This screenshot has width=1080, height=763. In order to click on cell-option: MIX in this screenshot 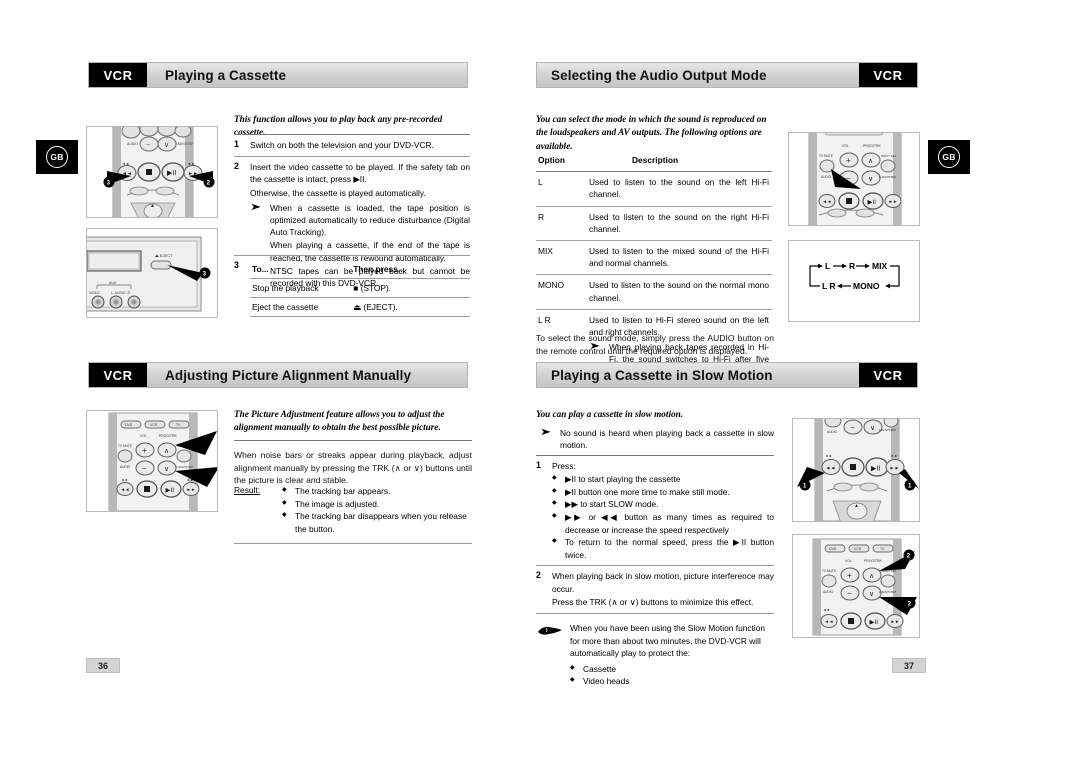, I will do `click(562, 257)`.